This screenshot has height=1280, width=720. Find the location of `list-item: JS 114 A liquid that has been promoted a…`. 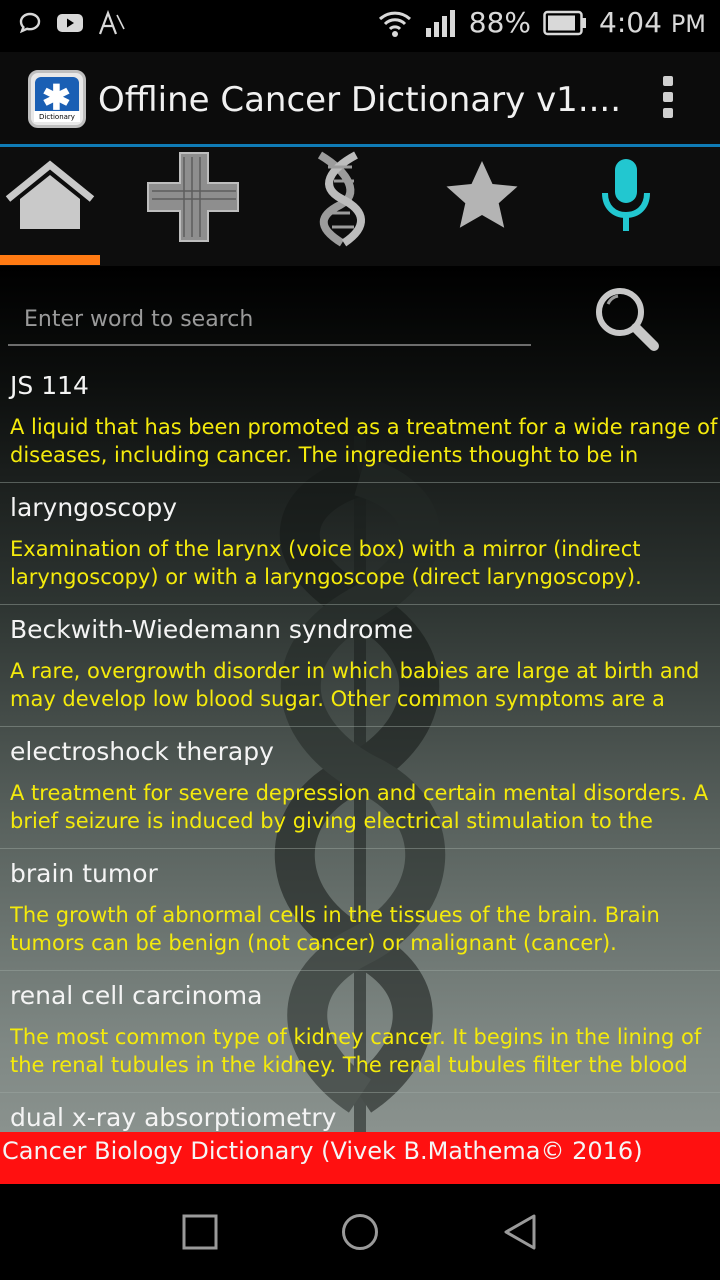

list-item: JS 114 A liquid that has been promoted a… is located at coordinates (360, 422).